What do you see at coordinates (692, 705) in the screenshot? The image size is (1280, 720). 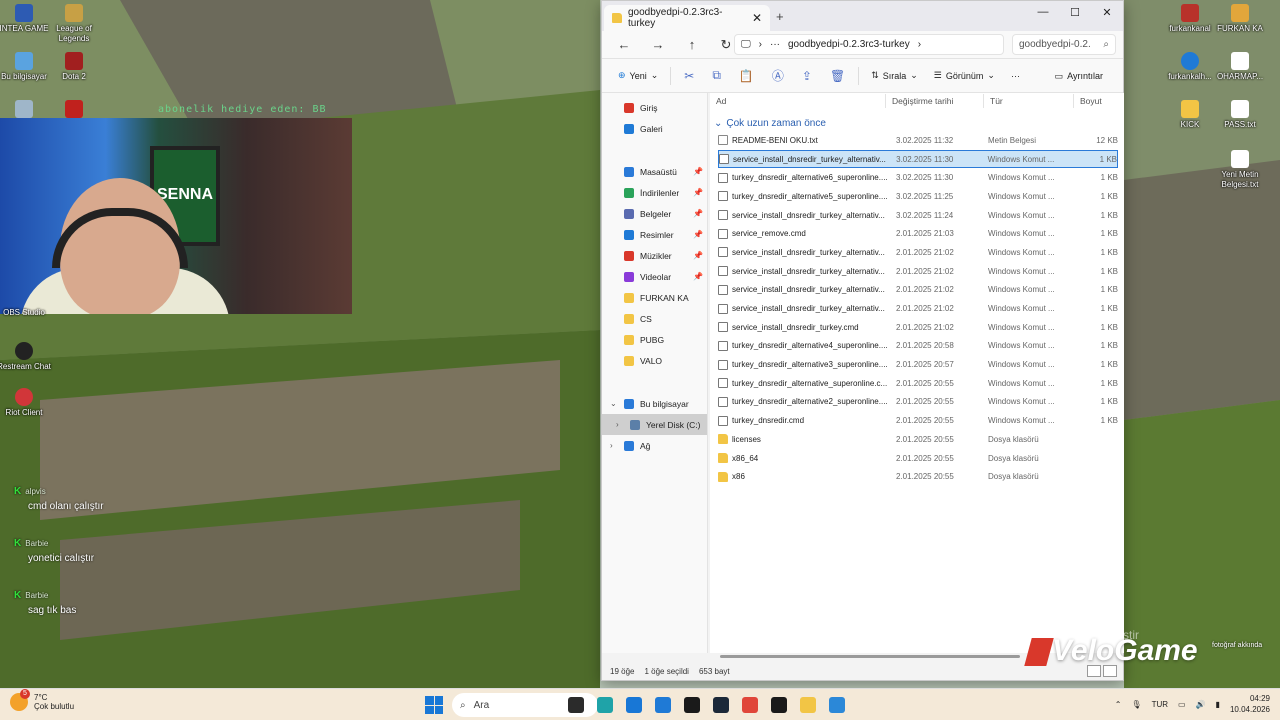 I see `outlook-icon` at bounding box center [692, 705].